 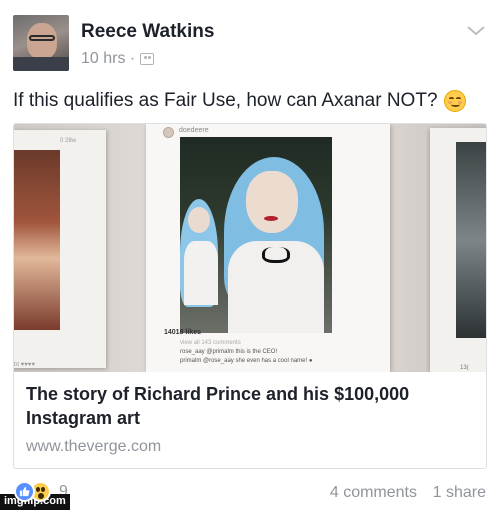 I want to click on like-reaction-icon, so click(x=24, y=491).